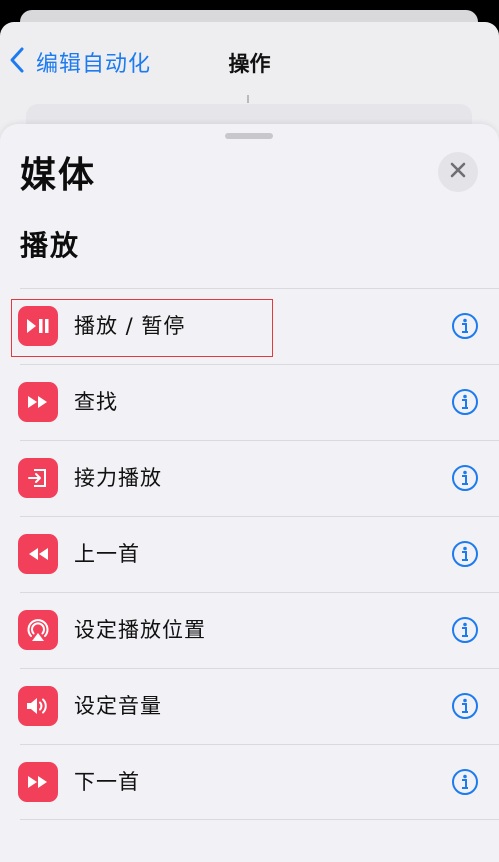 The width and height of the screenshot is (499, 862). What do you see at coordinates (38, 782) in the screenshot?
I see `skip-forward-icon` at bounding box center [38, 782].